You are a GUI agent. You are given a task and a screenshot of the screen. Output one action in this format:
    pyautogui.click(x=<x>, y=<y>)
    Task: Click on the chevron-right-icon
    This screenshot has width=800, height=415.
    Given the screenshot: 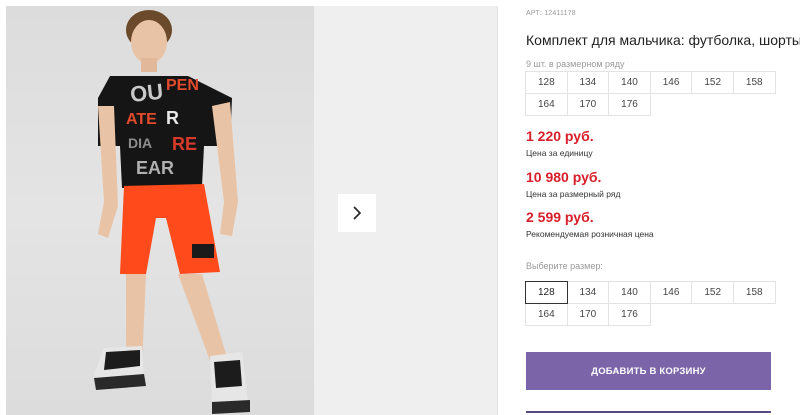 What is the action you would take?
    pyautogui.click(x=357, y=213)
    